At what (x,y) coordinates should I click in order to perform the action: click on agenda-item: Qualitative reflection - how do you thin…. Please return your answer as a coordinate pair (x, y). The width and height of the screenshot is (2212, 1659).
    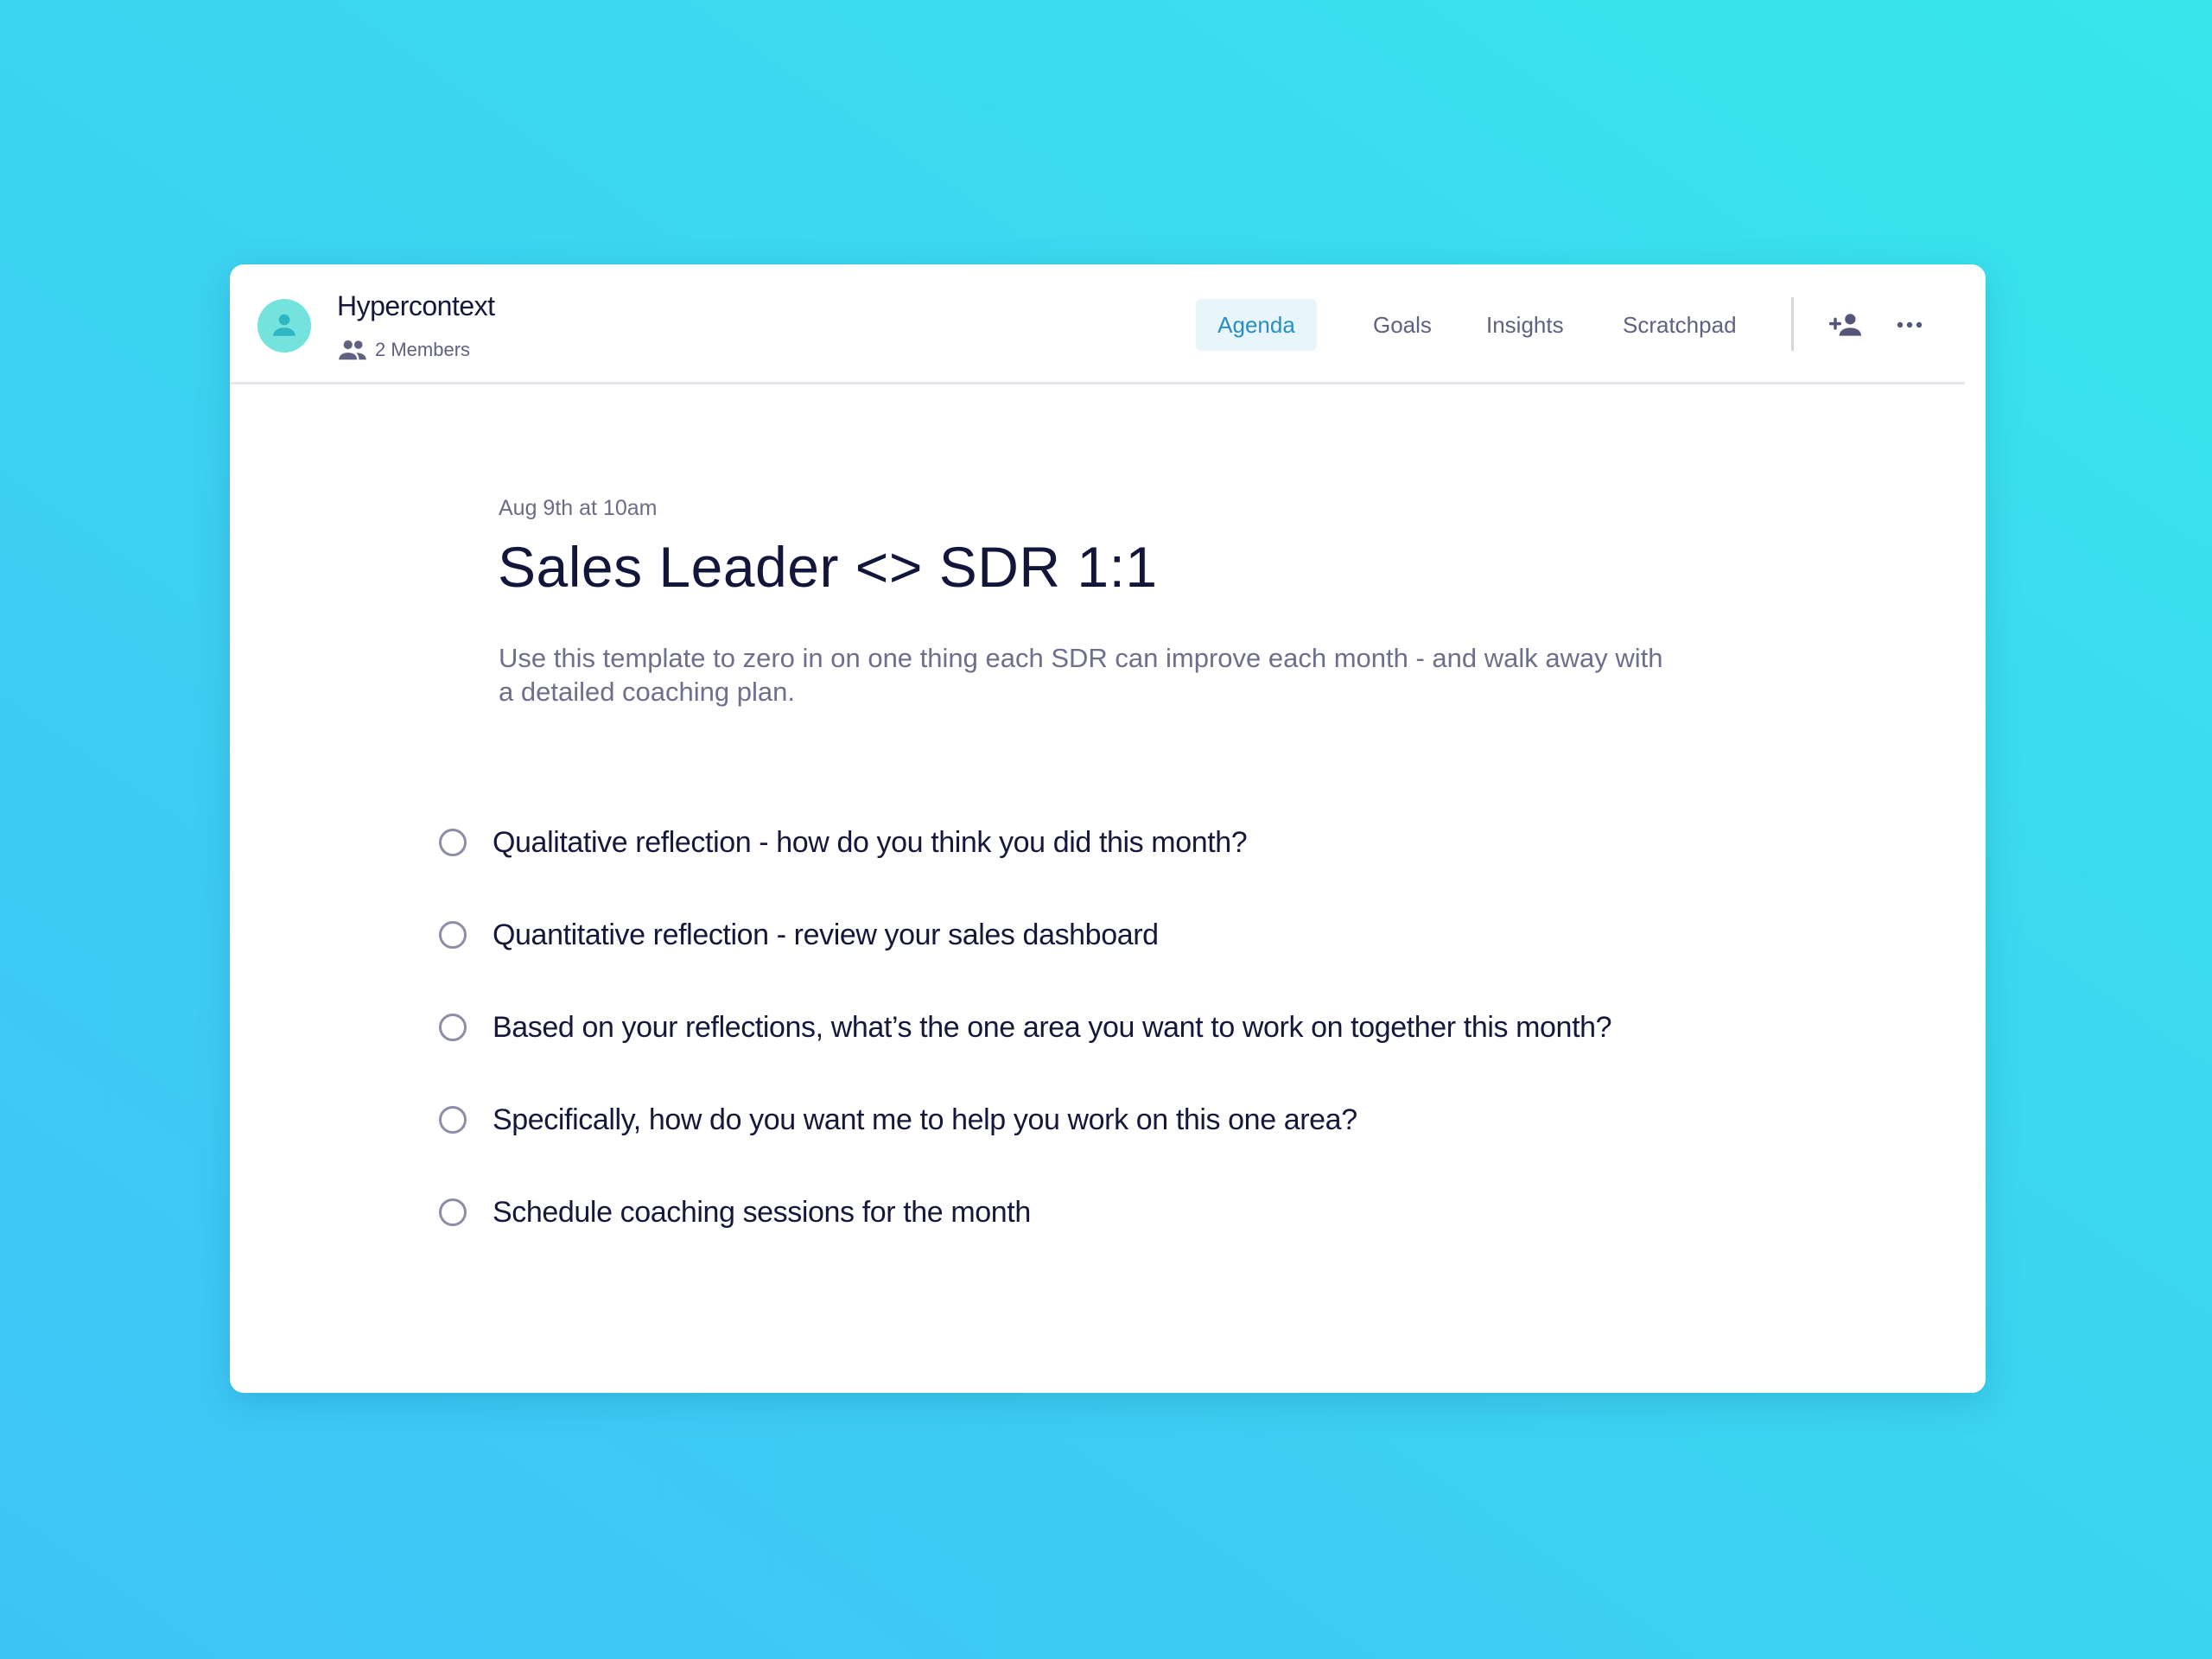
    Looking at the image, I should click on (843, 842).